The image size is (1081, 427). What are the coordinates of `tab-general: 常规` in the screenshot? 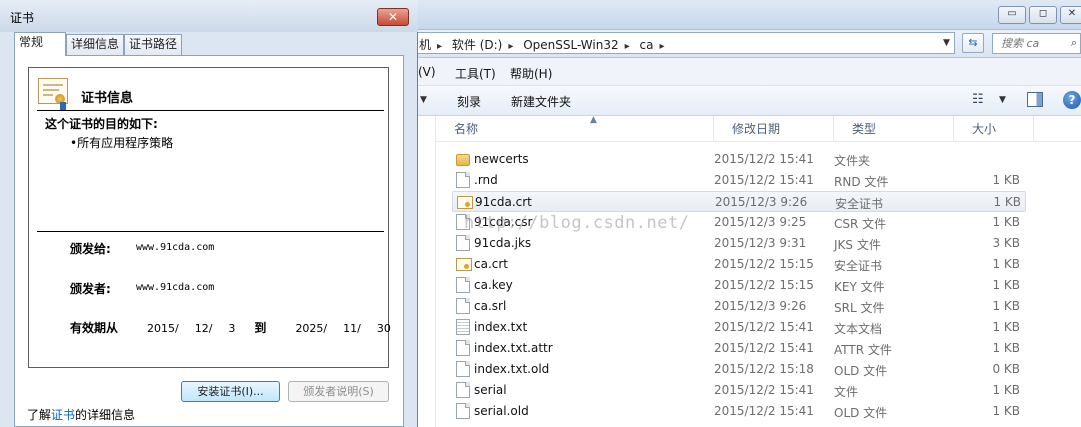 It's located at (40, 44).